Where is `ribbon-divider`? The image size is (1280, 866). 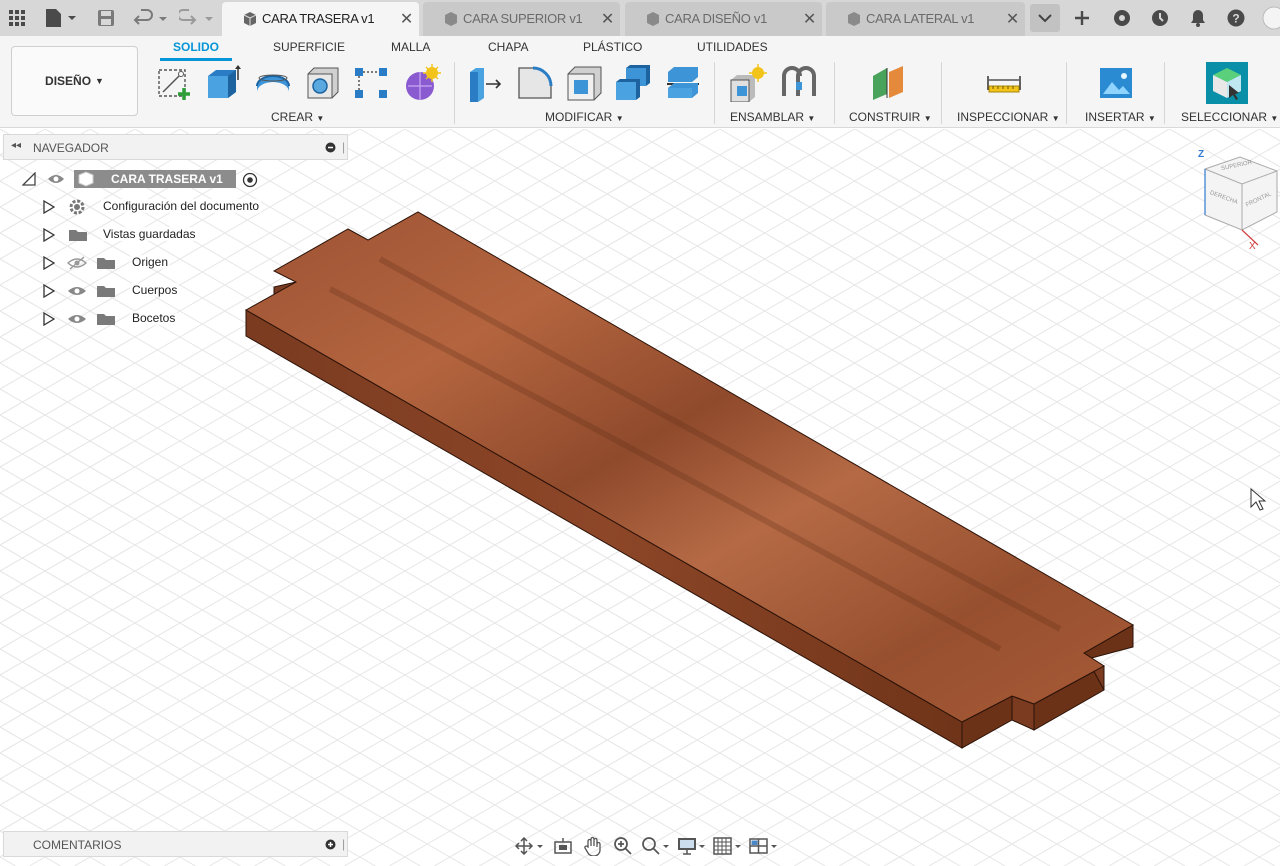 ribbon-divider is located at coordinates (454, 93).